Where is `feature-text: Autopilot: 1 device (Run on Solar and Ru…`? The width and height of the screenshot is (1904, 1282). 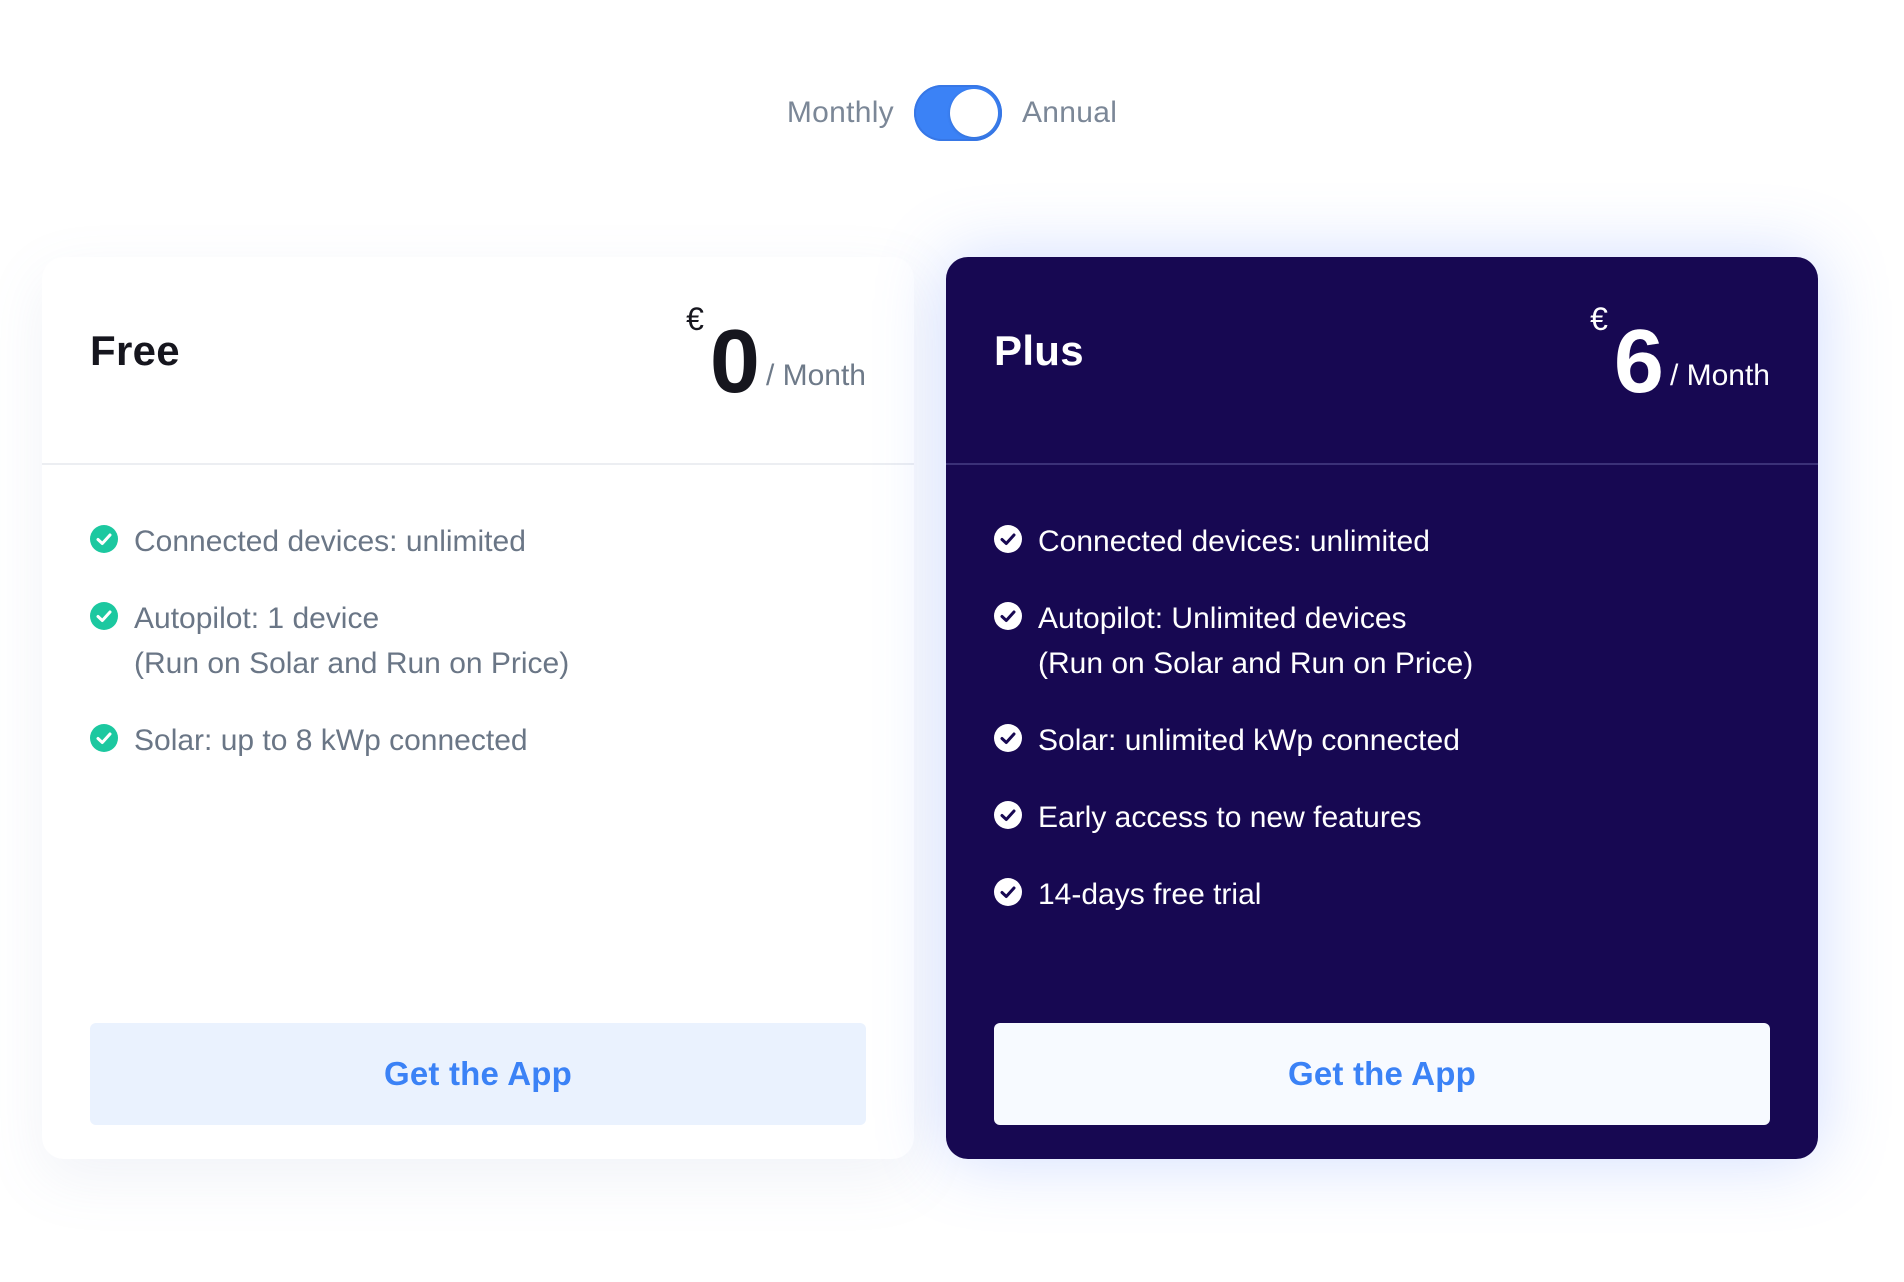
feature-text: Autopilot: 1 device (Run on Solar and Ru… is located at coordinates (351, 641).